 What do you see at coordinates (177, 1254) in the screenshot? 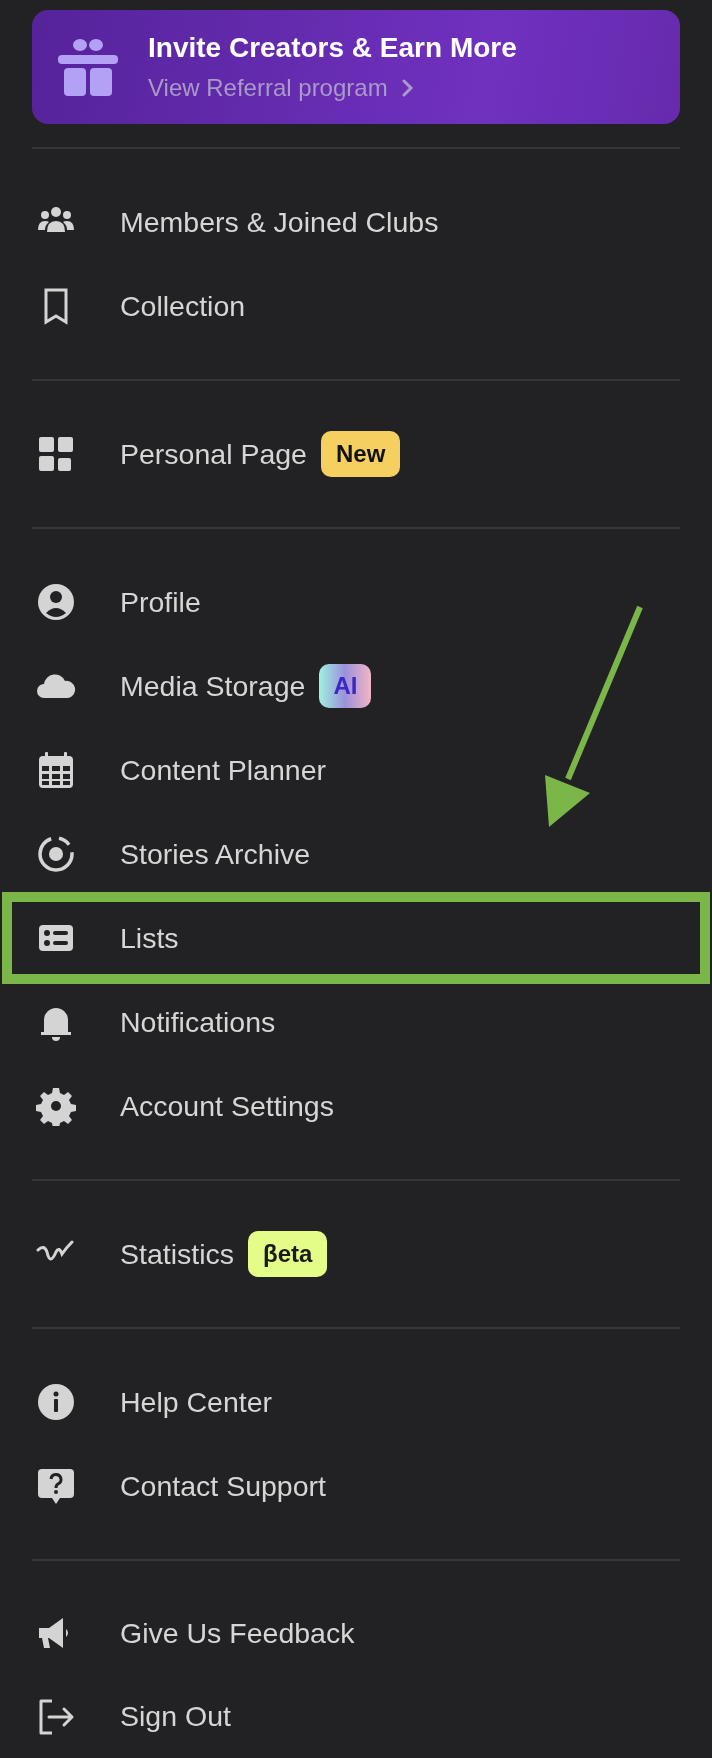
I see `menu-item: Statistics` at bounding box center [177, 1254].